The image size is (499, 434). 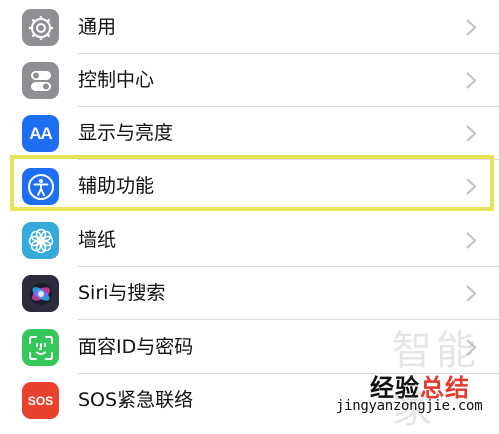 What do you see at coordinates (249, 186) in the screenshot?
I see `settings-row-accessibility: 辅助功能` at bounding box center [249, 186].